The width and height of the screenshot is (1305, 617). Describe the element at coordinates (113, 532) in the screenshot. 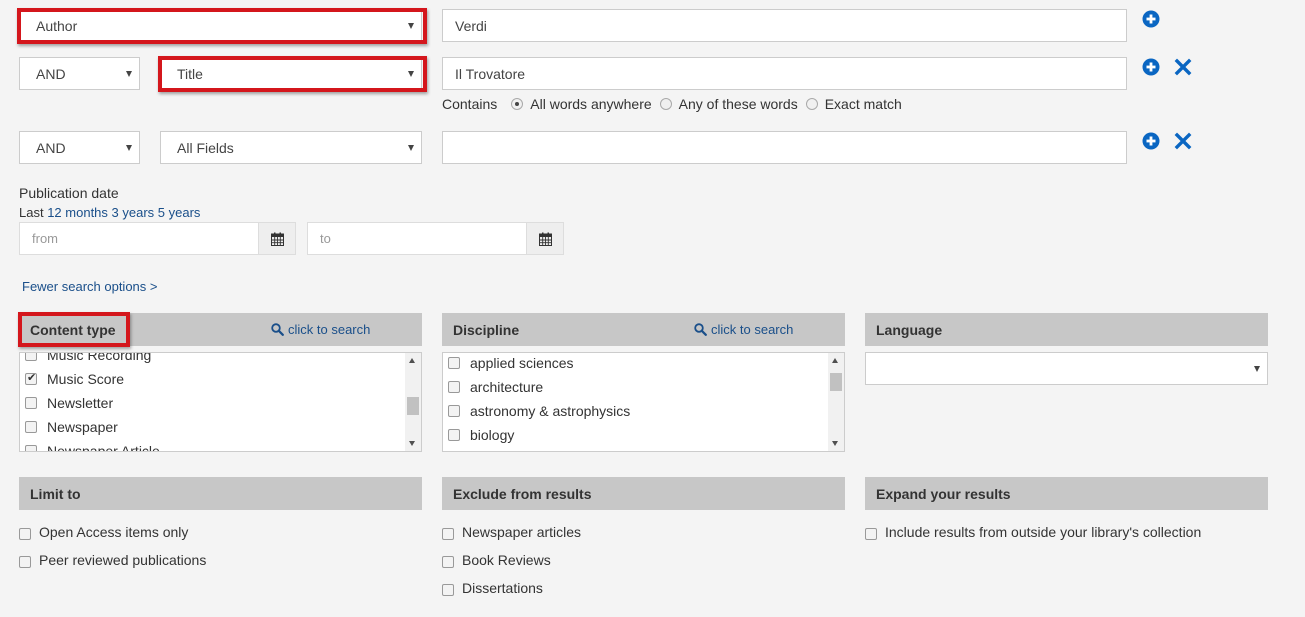

I see `limit-open-access-label: Open Access items only` at that location.